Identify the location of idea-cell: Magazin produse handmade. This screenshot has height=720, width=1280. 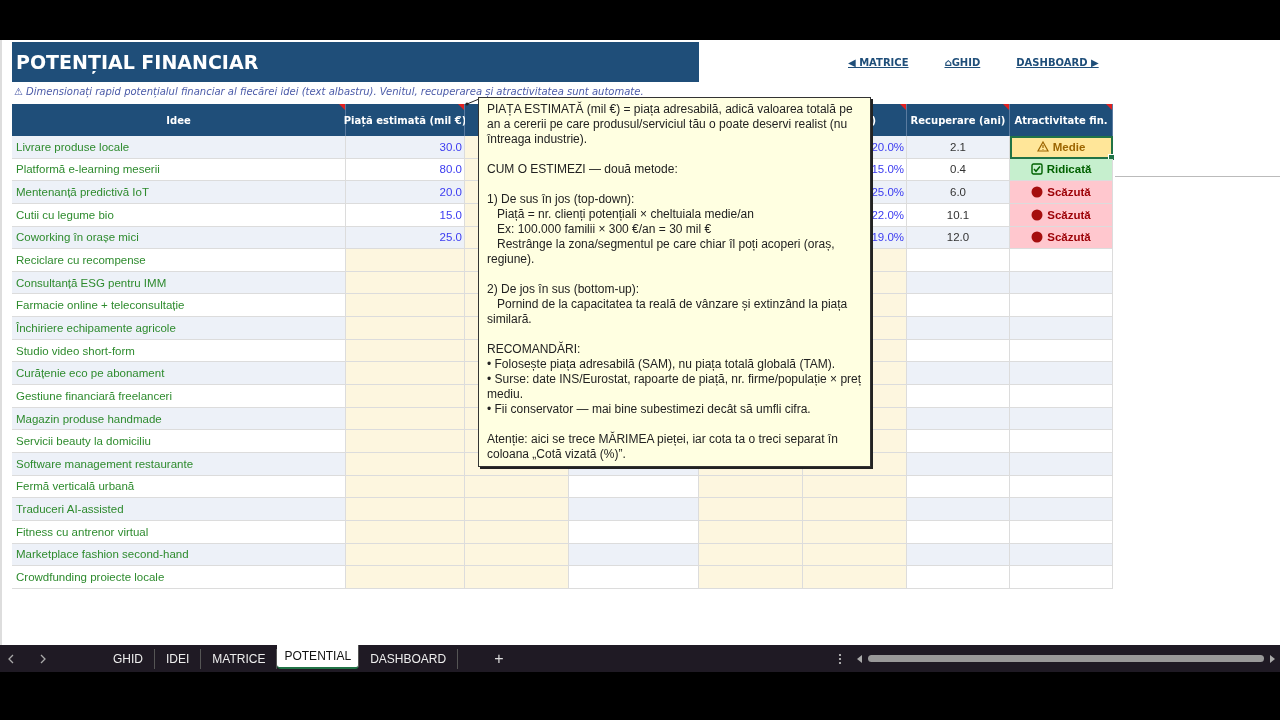
(179, 419).